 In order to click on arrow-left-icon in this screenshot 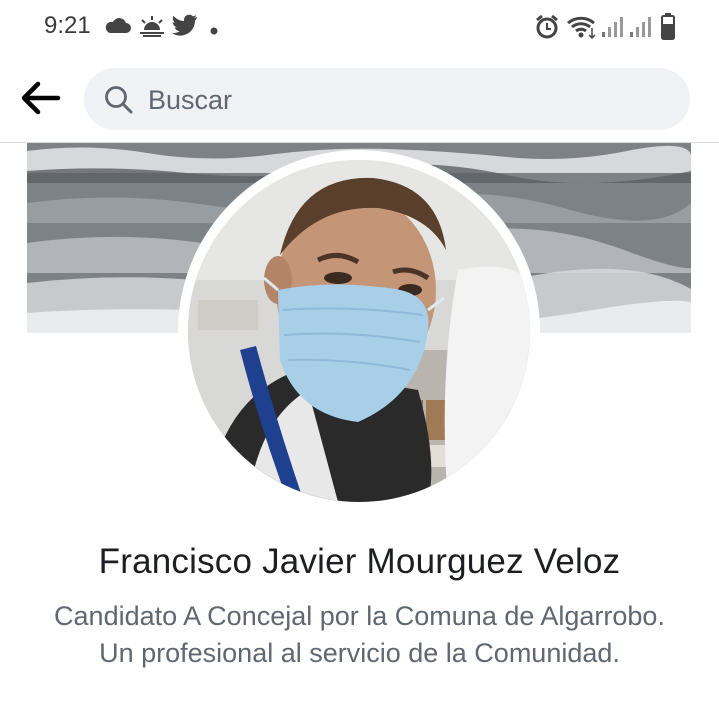, I will do `click(41, 98)`.